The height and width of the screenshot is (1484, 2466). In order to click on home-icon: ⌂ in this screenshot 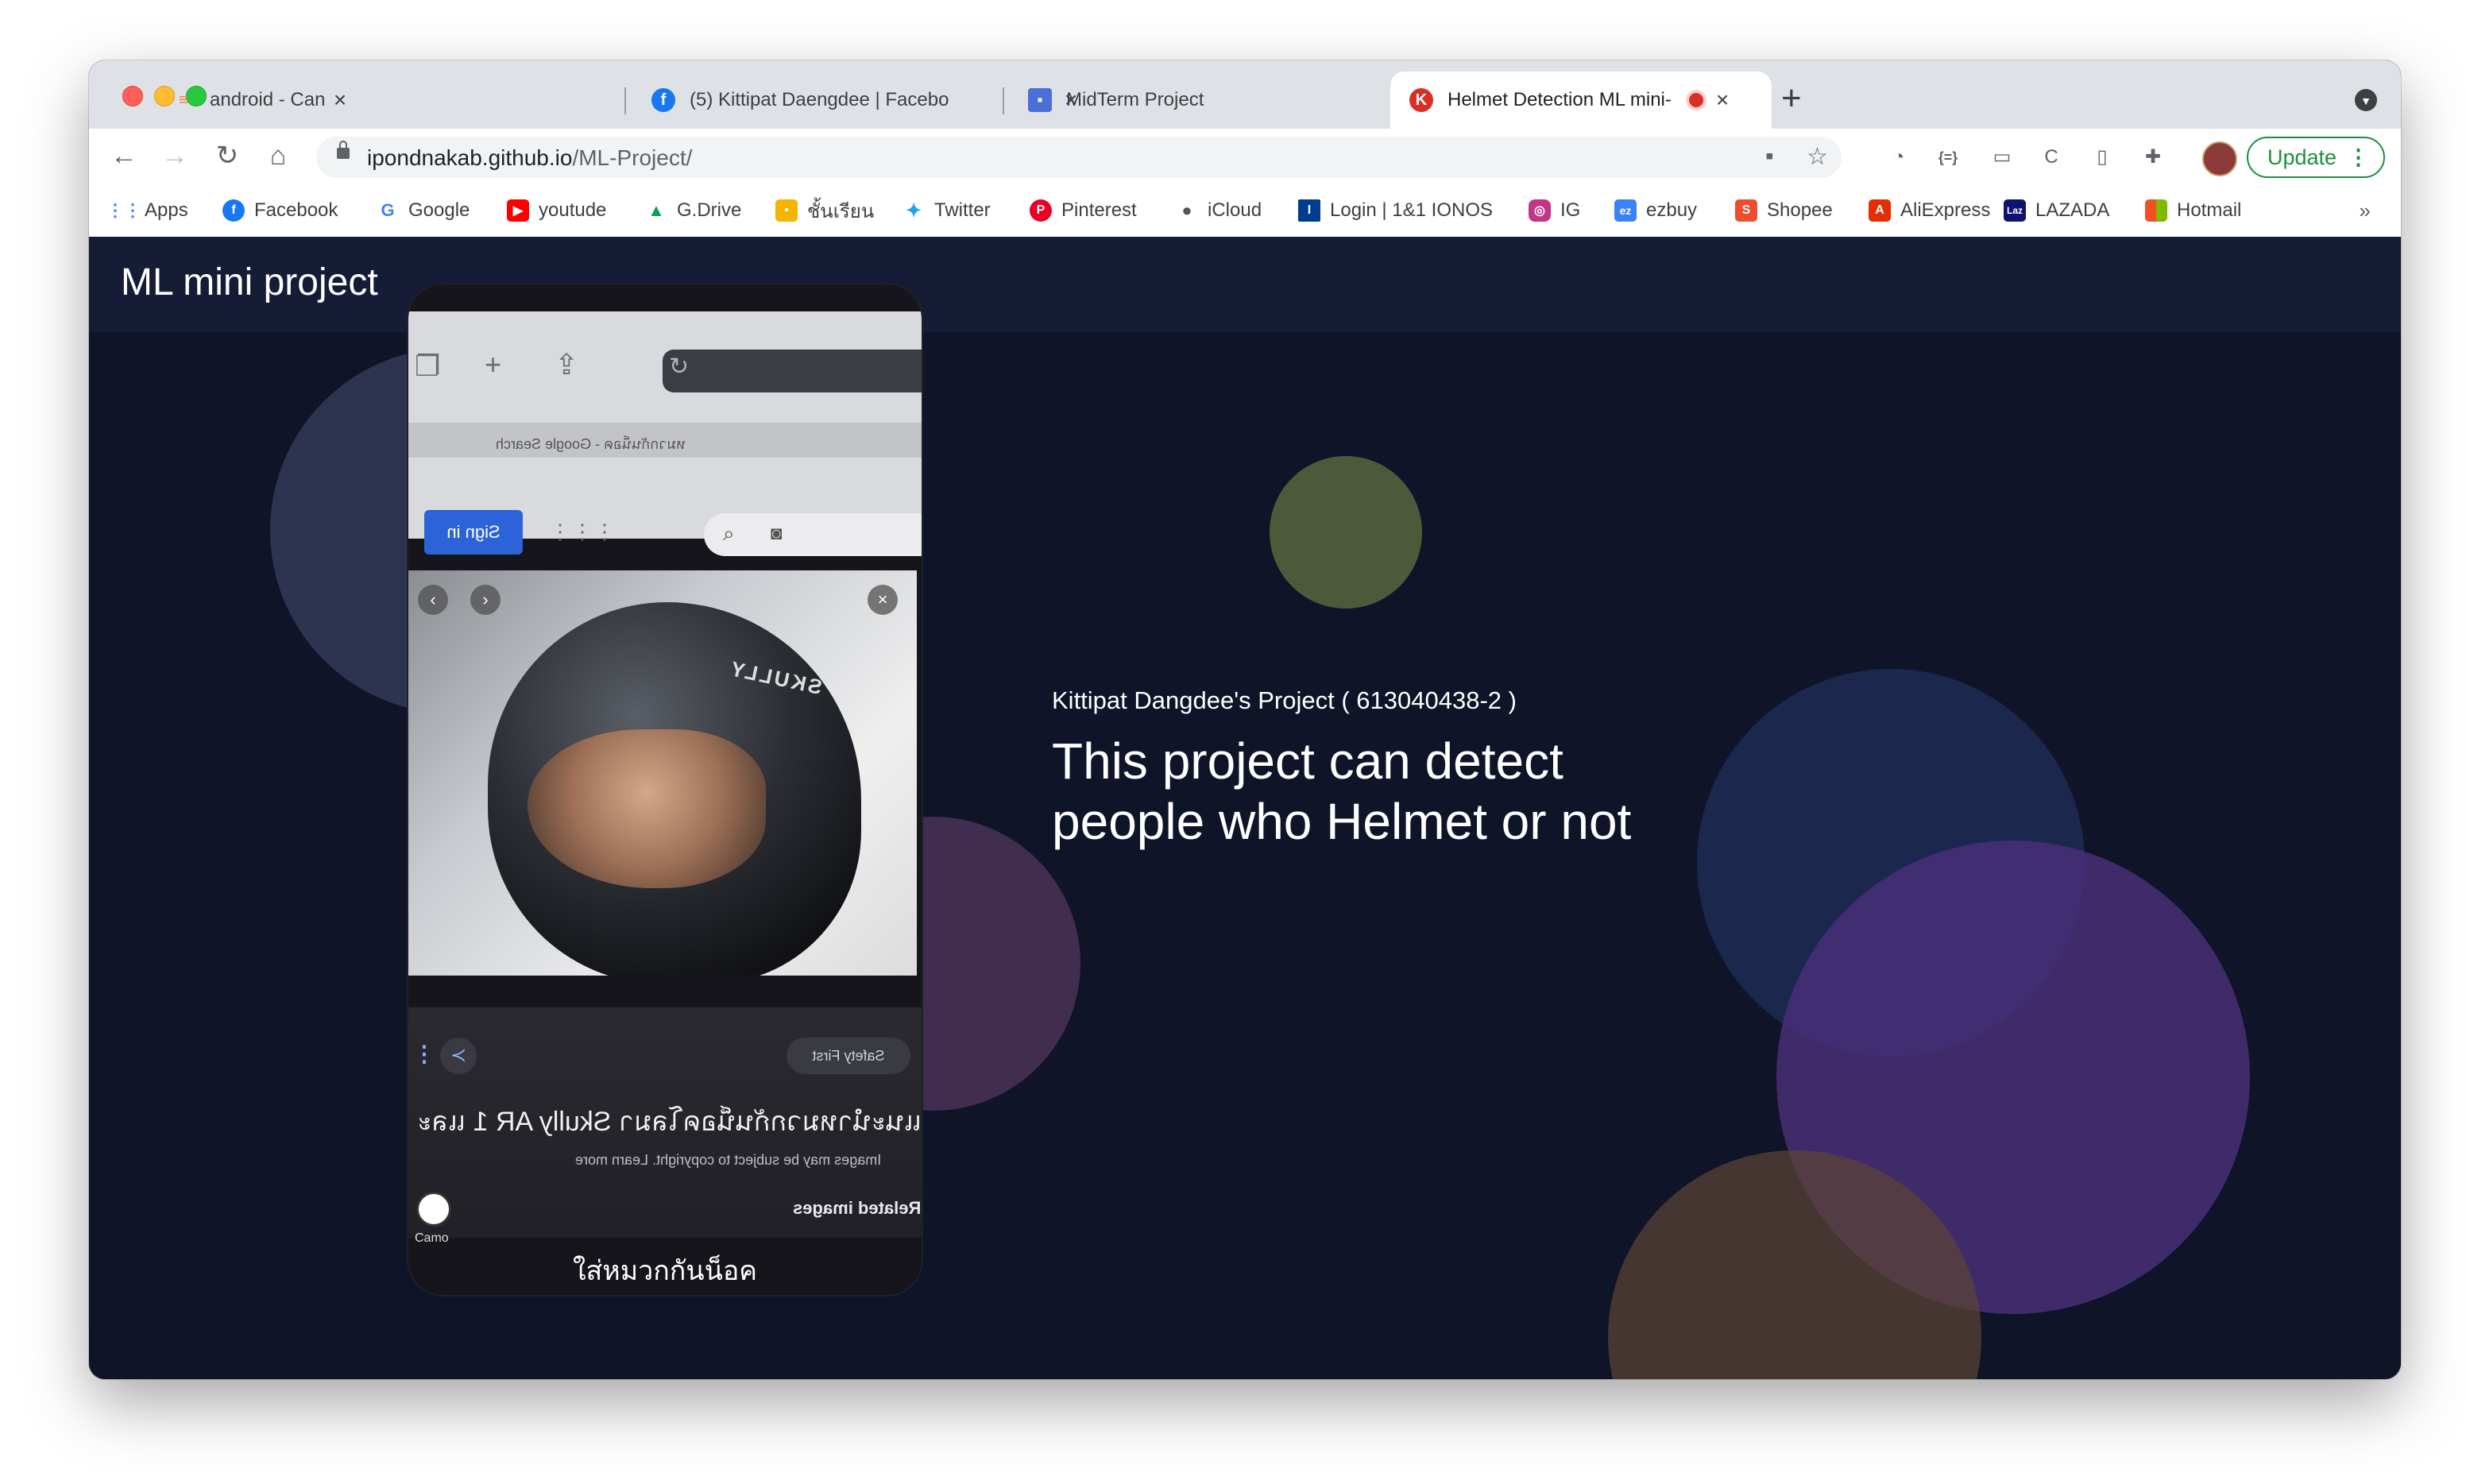, I will do `click(278, 155)`.